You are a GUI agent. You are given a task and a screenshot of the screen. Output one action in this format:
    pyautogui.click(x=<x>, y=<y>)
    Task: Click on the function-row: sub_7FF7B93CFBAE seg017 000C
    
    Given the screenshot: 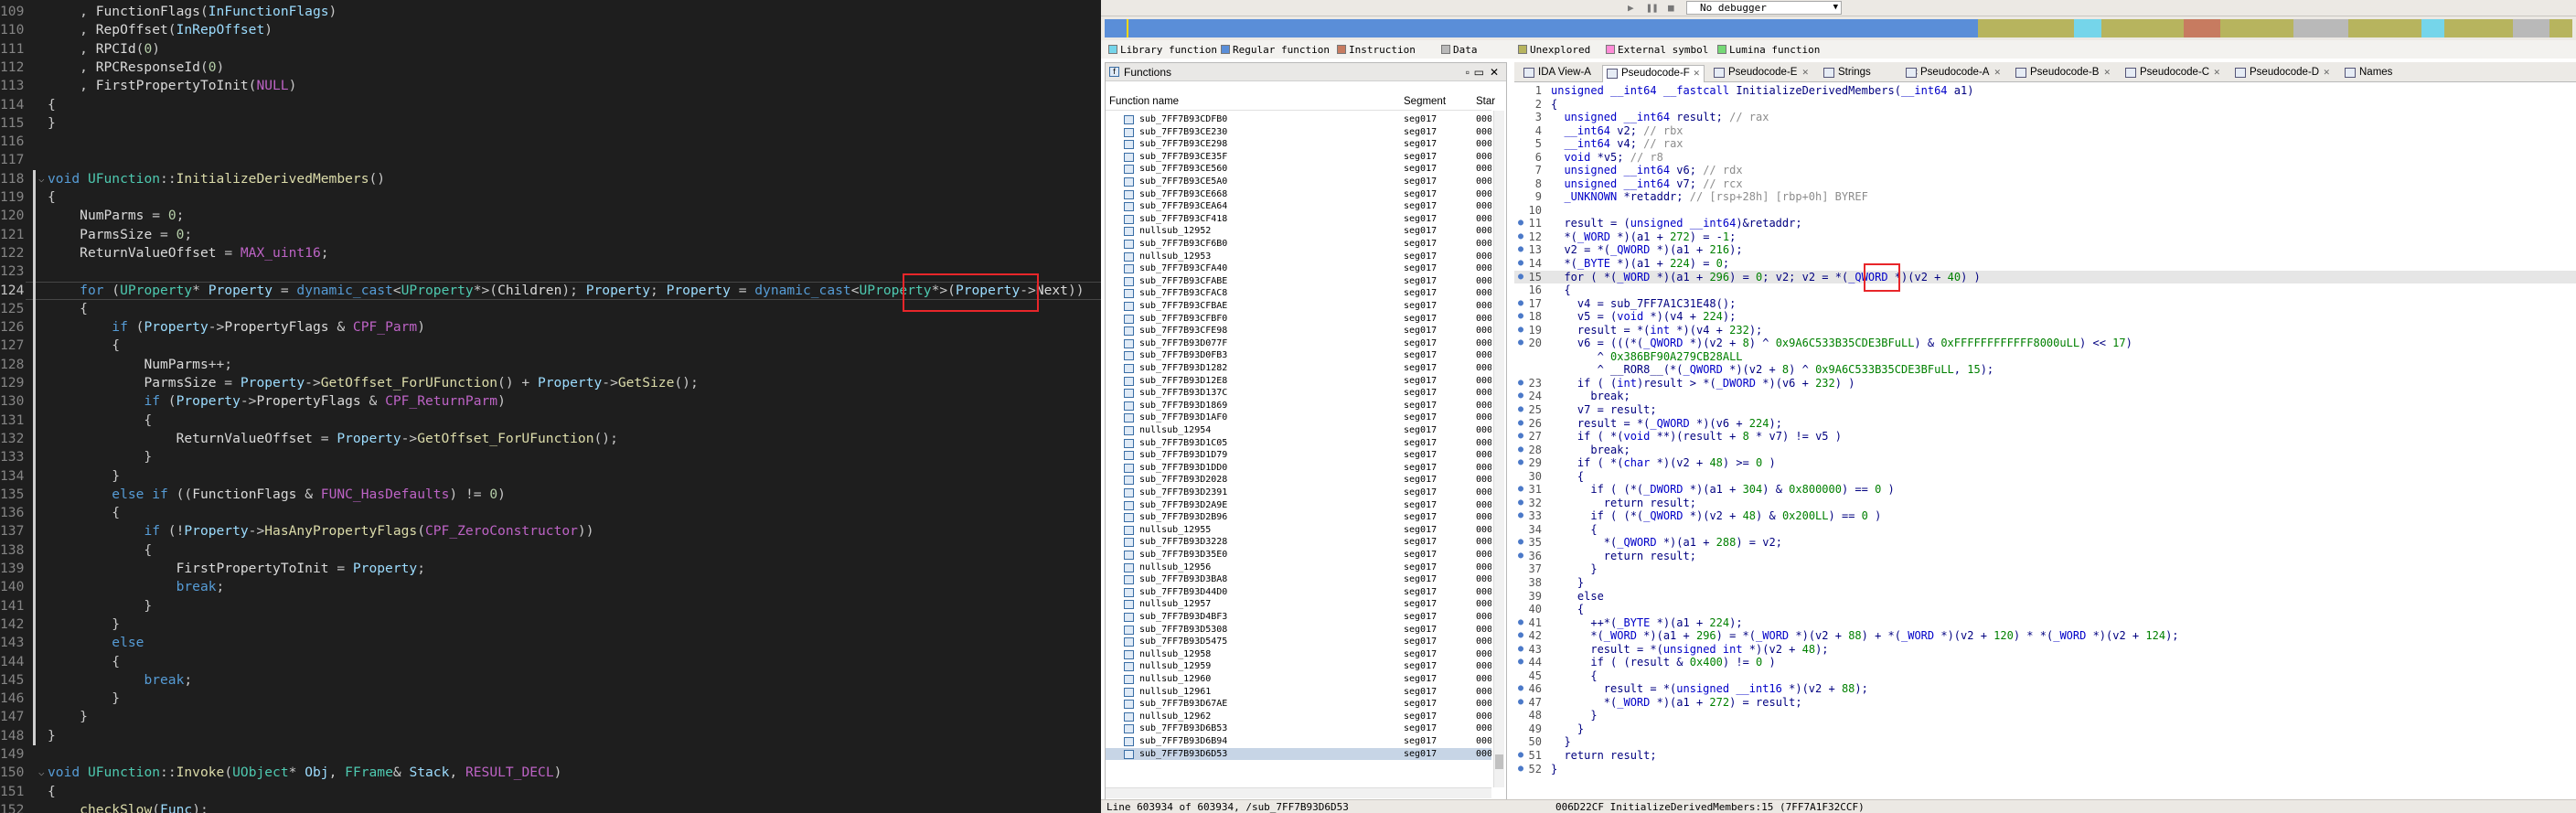 What is the action you would take?
    pyautogui.click(x=1298, y=307)
    